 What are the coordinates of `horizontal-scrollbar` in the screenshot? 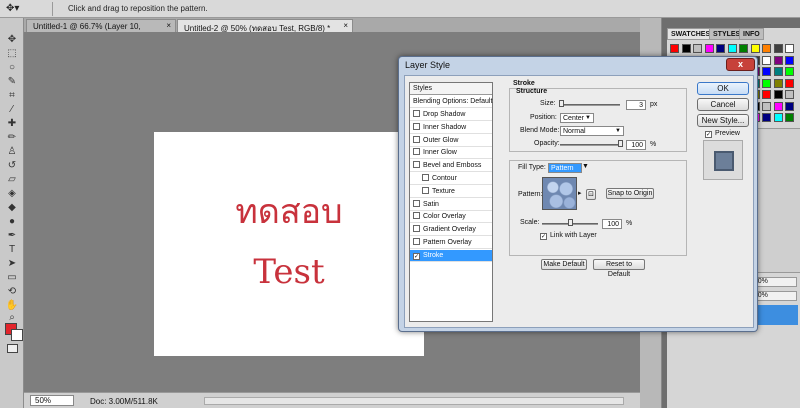 It's located at (414, 401).